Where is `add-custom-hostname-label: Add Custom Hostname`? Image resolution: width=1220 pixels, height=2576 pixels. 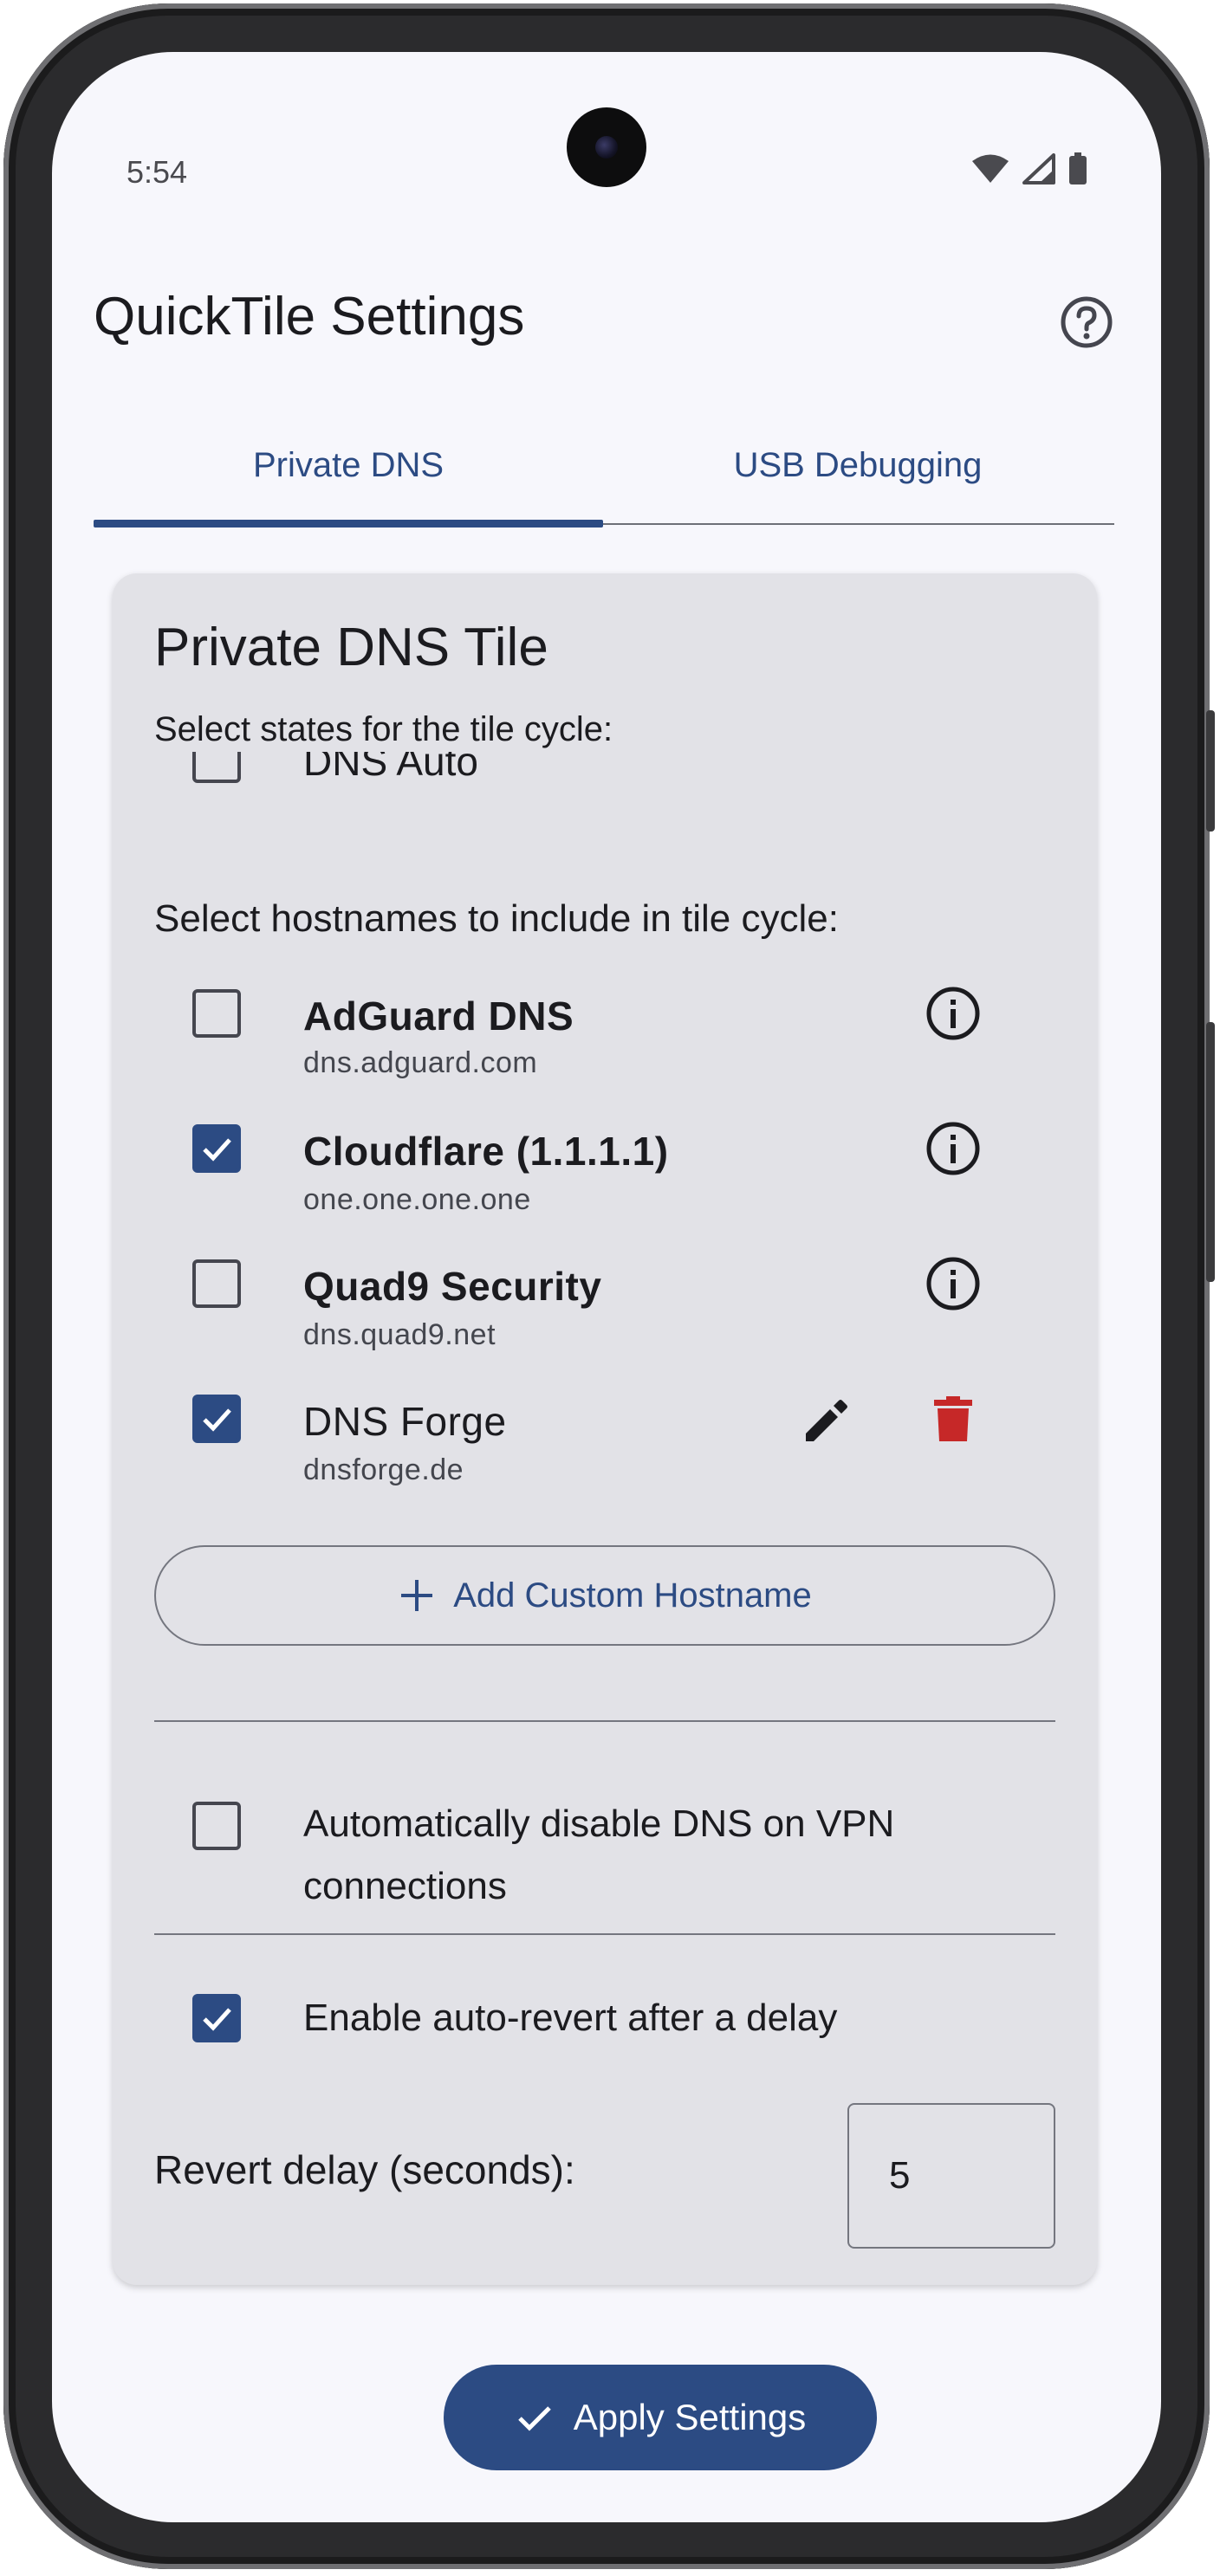 add-custom-hostname-label: Add Custom Hostname is located at coordinates (632, 1595).